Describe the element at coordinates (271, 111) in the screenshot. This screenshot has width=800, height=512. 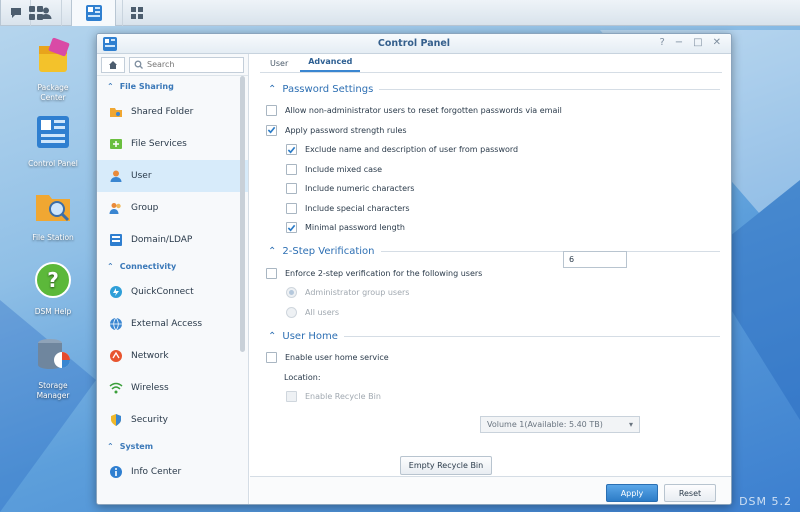
I see `allow-reset-checkbox` at that location.